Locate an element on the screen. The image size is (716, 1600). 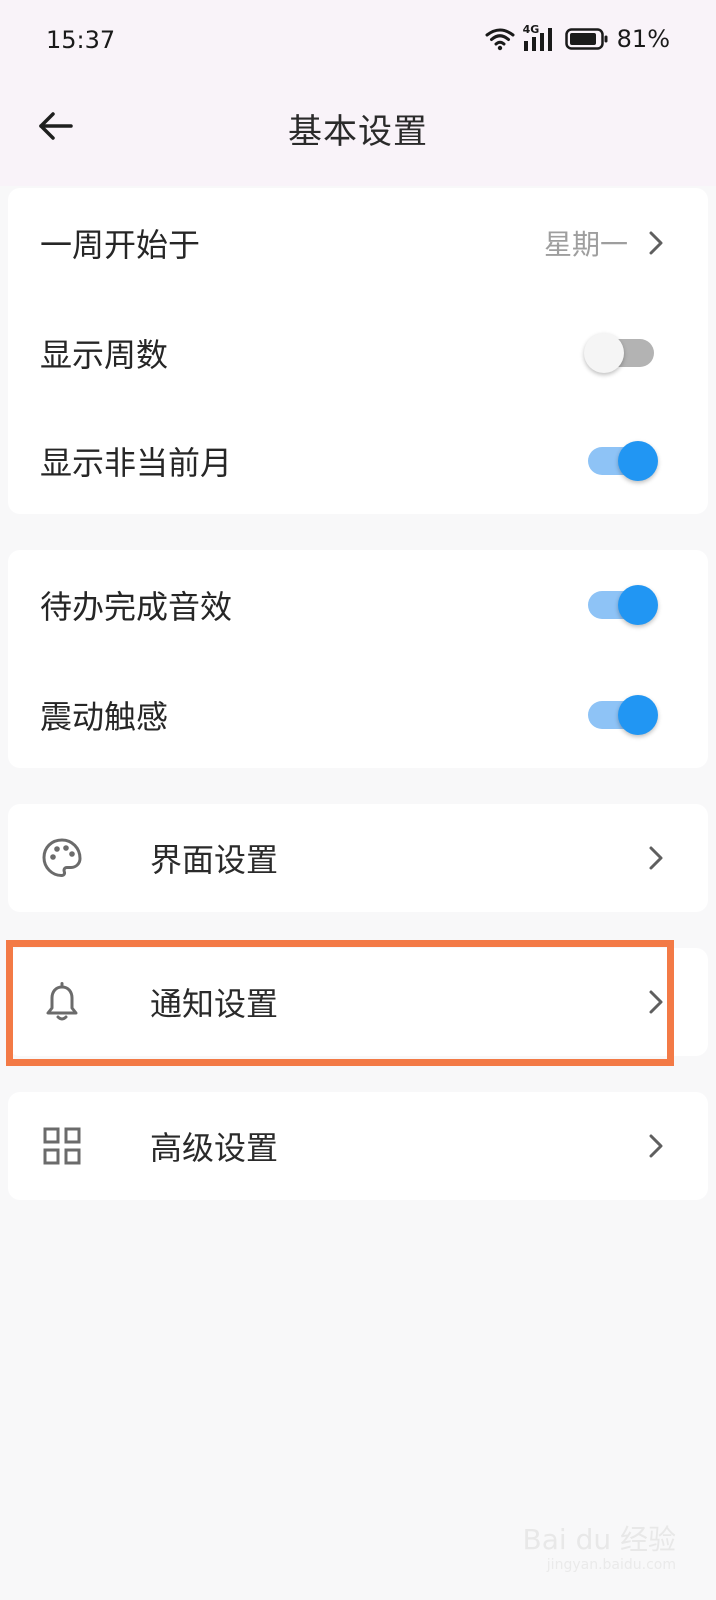
palette-icon is located at coordinates (62, 858).